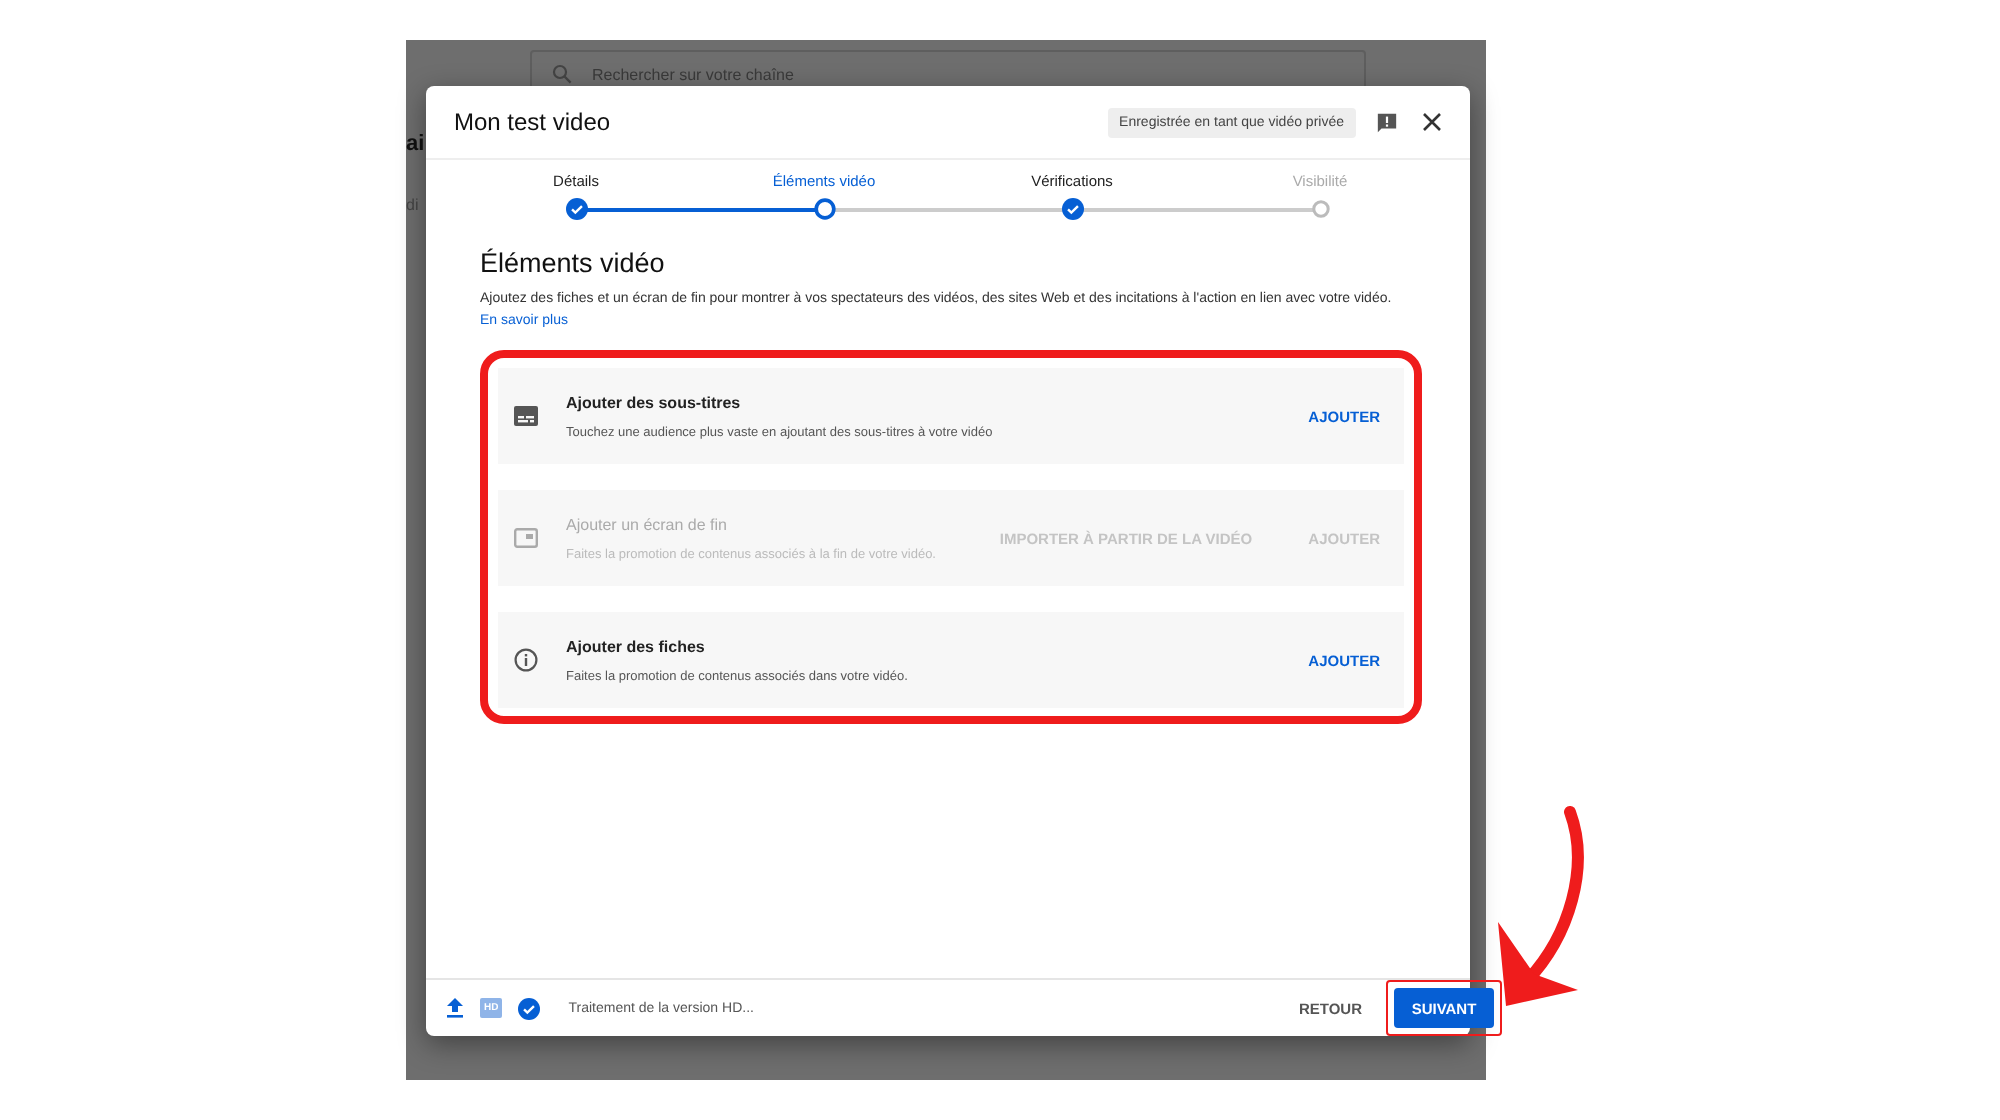 This screenshot has height=1120, width=2000. I want to click on background-text: ai, so click(415, 144).